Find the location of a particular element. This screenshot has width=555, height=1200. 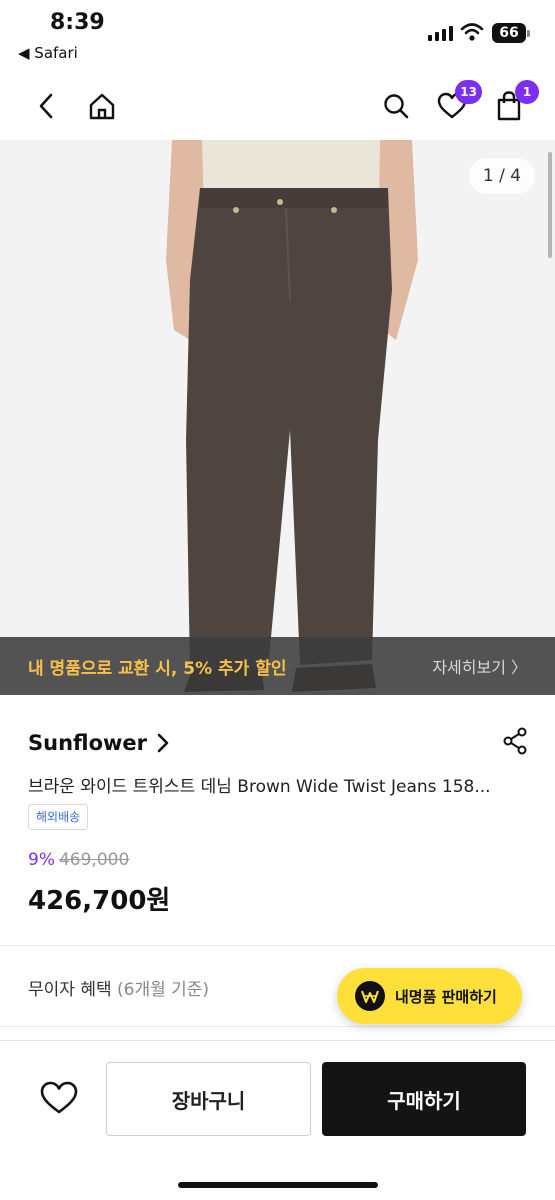

promo-details-link: 자세히보기 〉 is located at coordinates (479, 666).